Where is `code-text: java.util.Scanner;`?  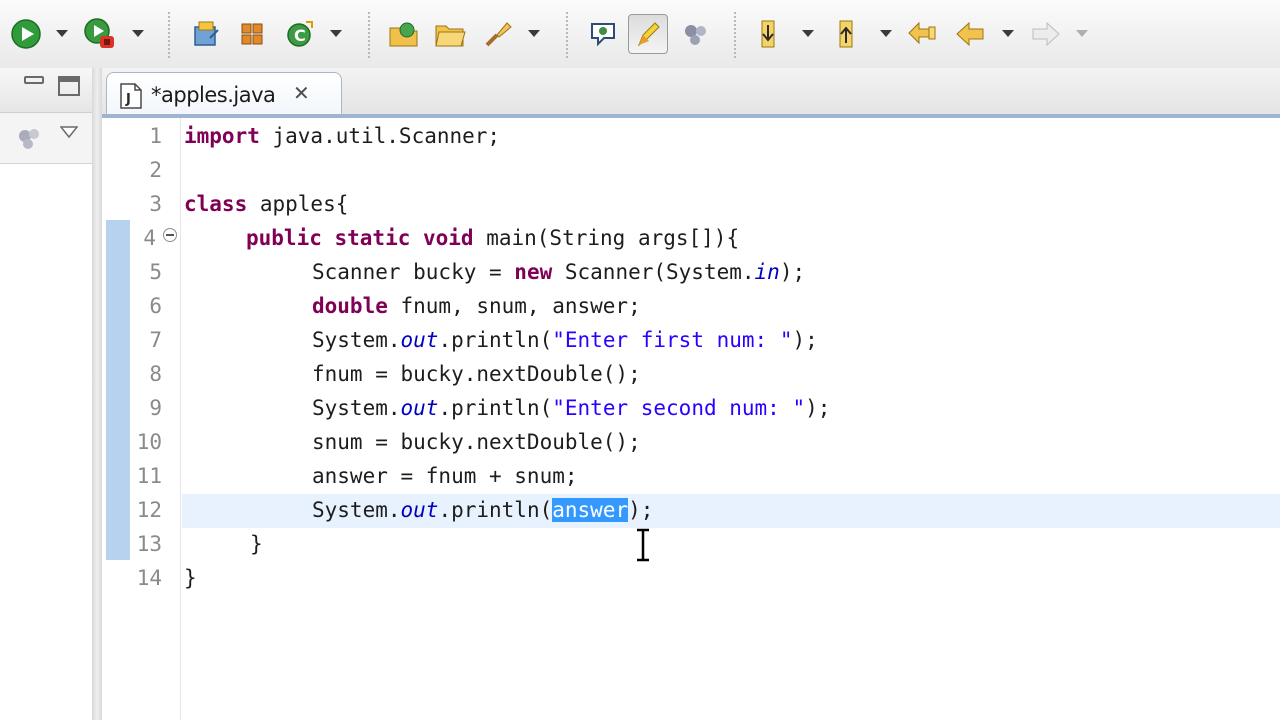 code-text: java.util.Scanner; is located at coordinates (380, 136).